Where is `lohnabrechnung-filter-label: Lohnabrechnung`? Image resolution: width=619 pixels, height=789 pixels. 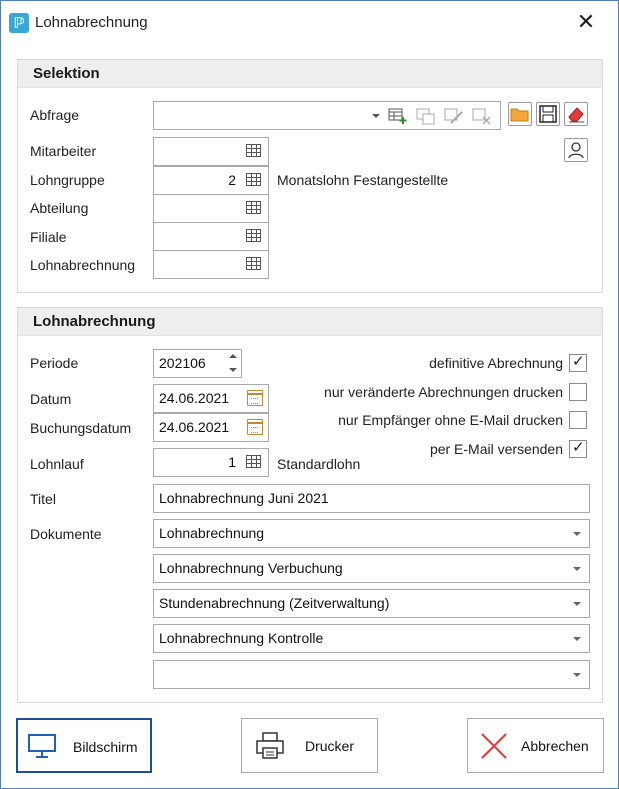 lohnabrechnung-filter-label: Lohnabrechnung is located at coordinates (83, 265).